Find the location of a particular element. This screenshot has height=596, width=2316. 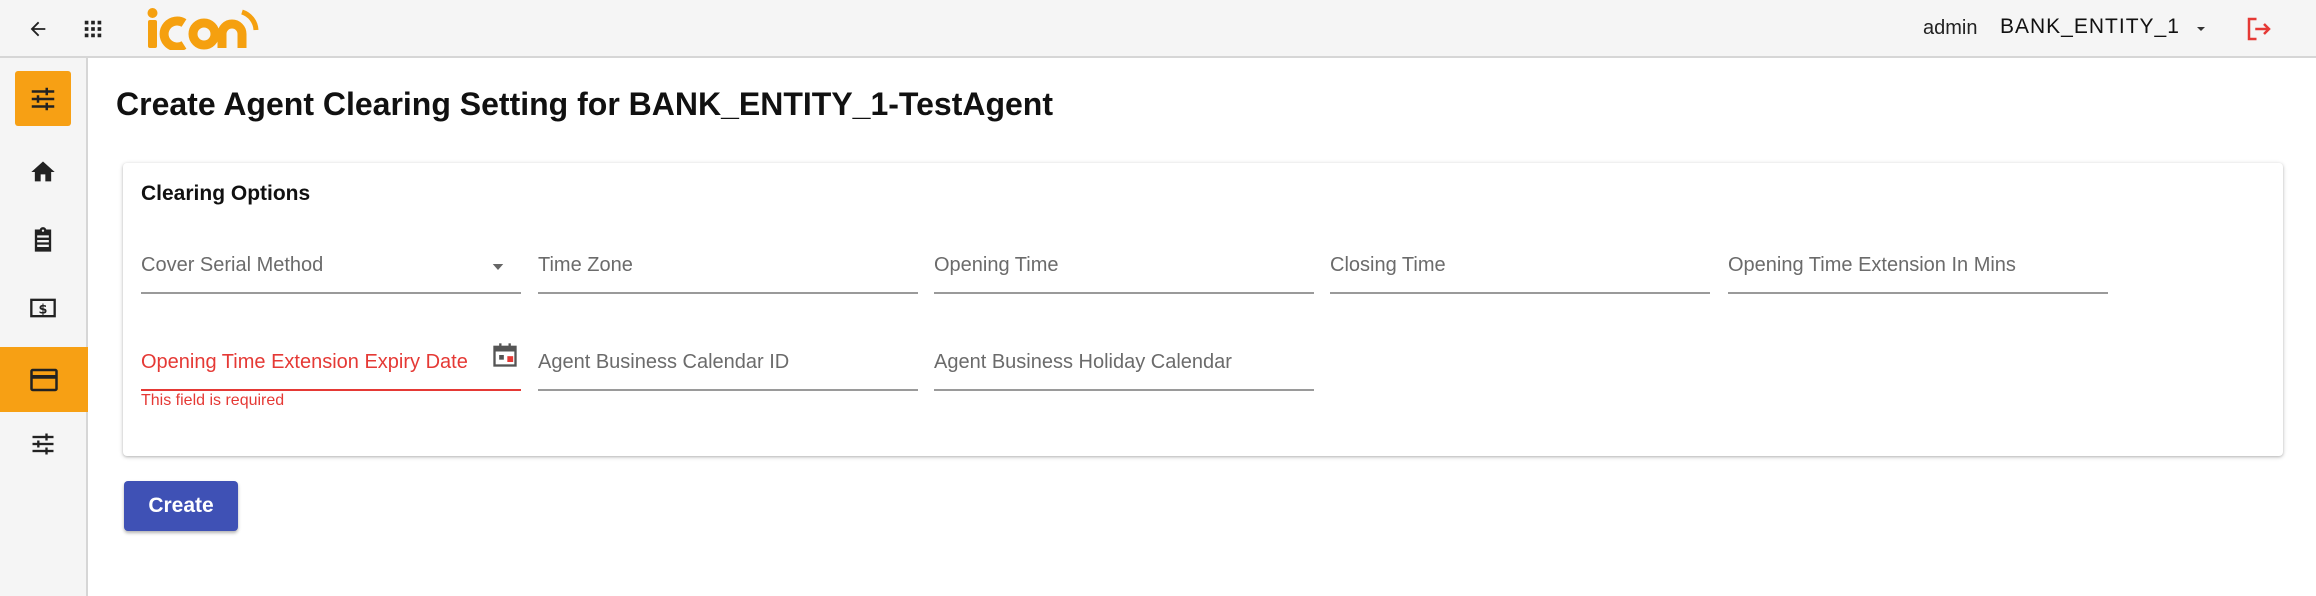

top-bar: icon admin BANK_ENTITY_1 is located at coordinates (1158, 29).